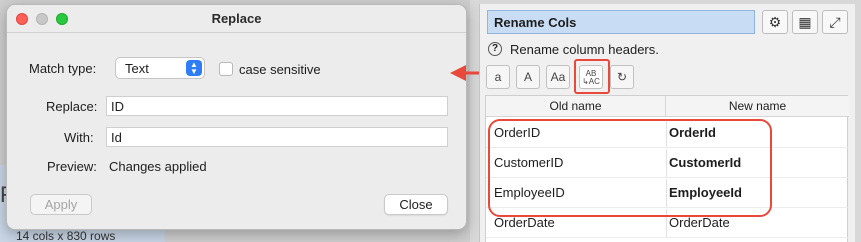  What do you see at coordinates (835, 22) in the screenshot?
I see `expand-icon: ⤢` at bounding box center [835, 22].